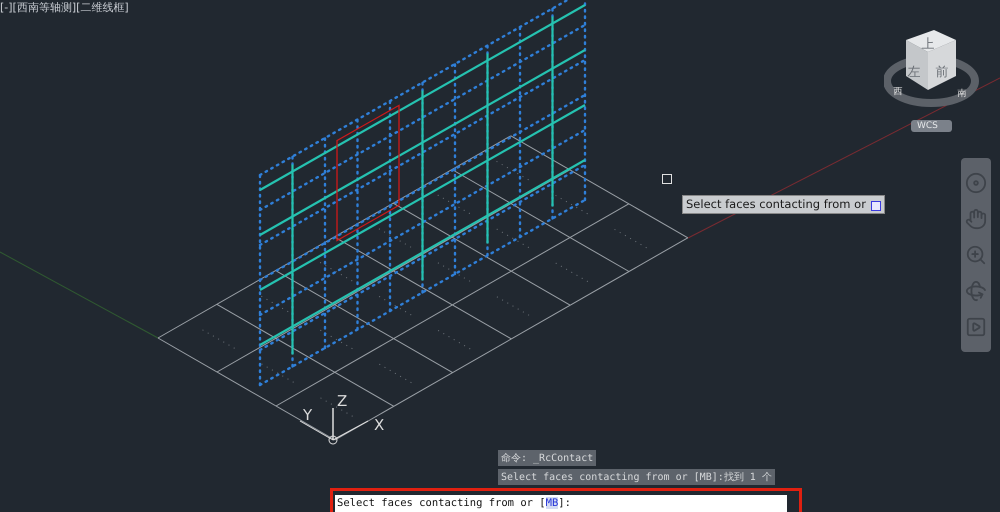 The image size is (1000, 512). Describe the element at coordinates (552, 503) in the screenshot. I see `command-option: MB` at that location.